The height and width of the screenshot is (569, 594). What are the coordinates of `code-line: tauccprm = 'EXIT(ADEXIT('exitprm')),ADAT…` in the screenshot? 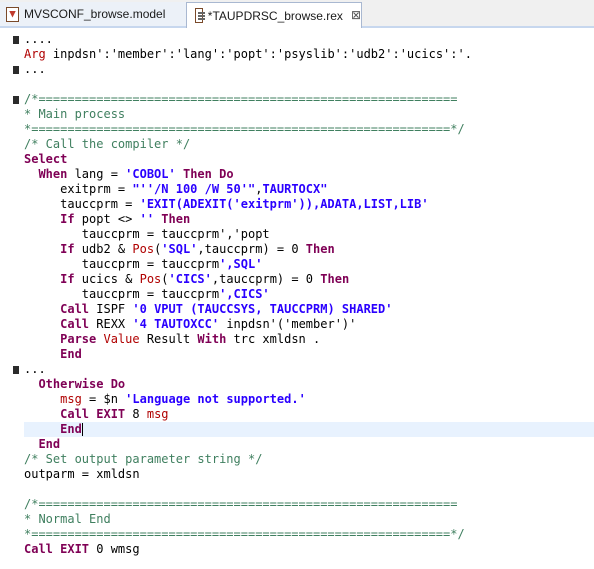 It's located at (309, 204).